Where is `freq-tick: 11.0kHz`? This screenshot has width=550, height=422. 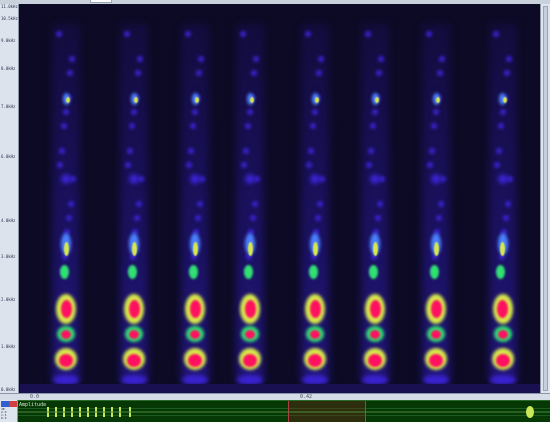 freq-tick: 11.0kHz is located at coordinates (9, 6).